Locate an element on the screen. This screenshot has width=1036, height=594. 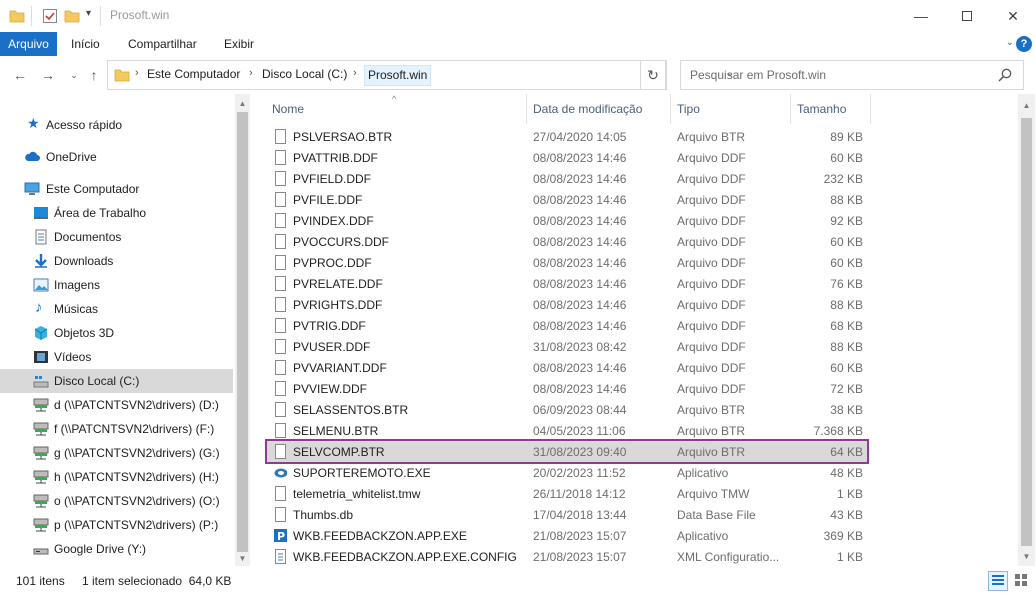
tab-inicio: Início is located at coordinates (85, 44).